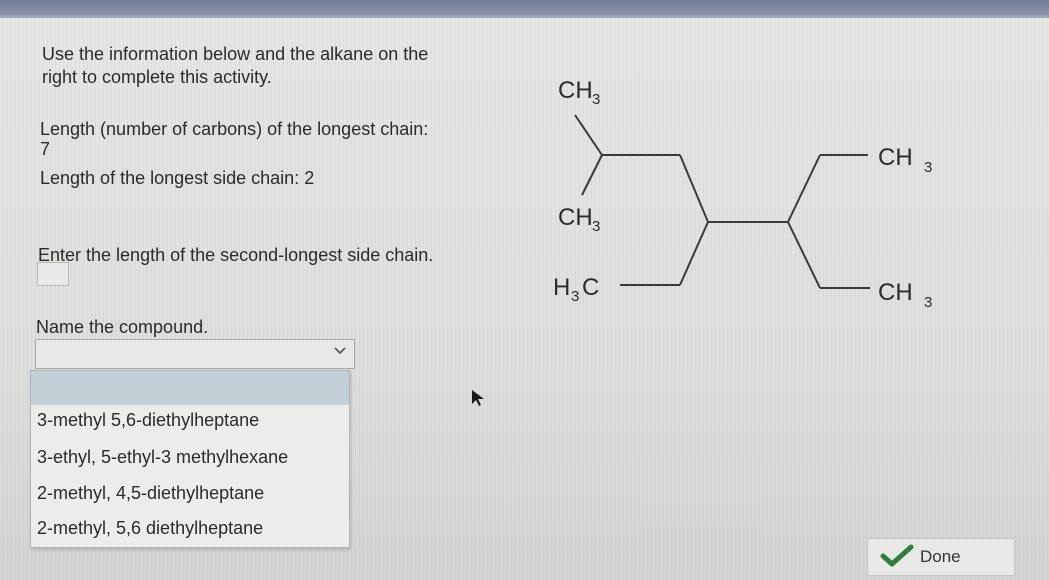 This screenshot has height=580, width=1049. I want to click on longest-side-chain-label: Length of the longest side chain: 2, so click(177, 178).